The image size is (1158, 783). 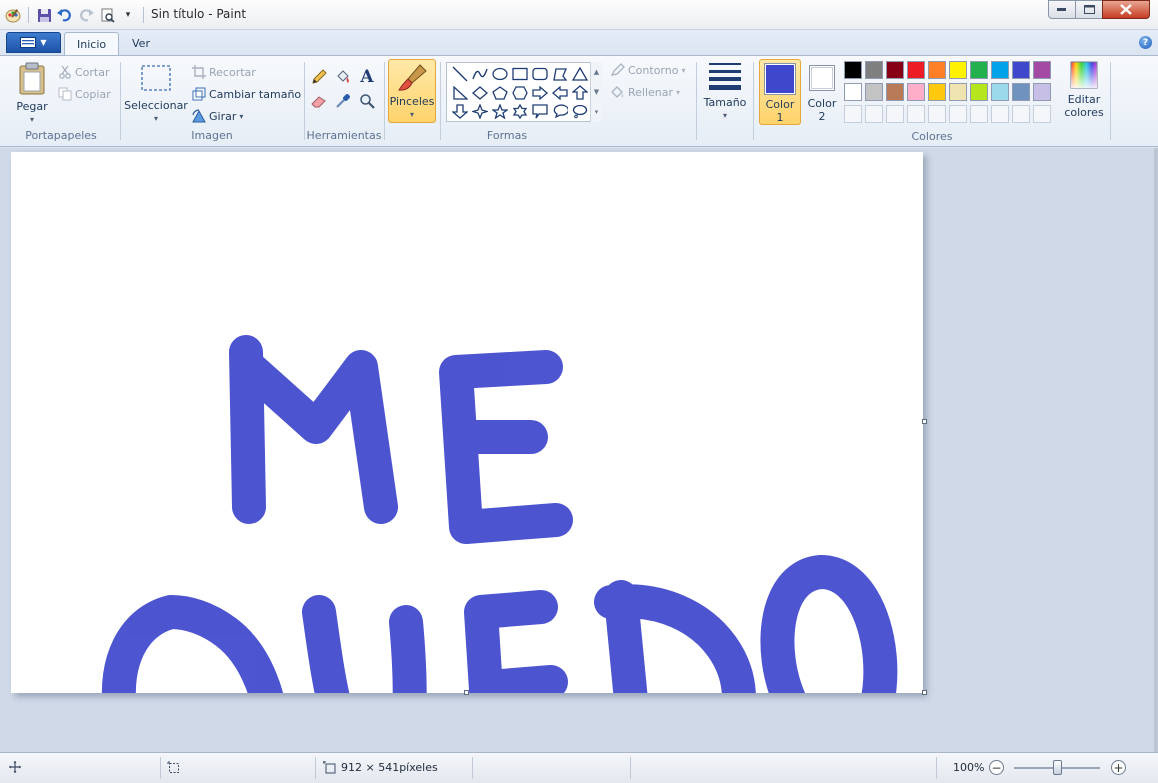 What do you see at coordinates (224, 72) in the screenshot?
I see `crop-button: Recortar` at bounding box center [224, 72].